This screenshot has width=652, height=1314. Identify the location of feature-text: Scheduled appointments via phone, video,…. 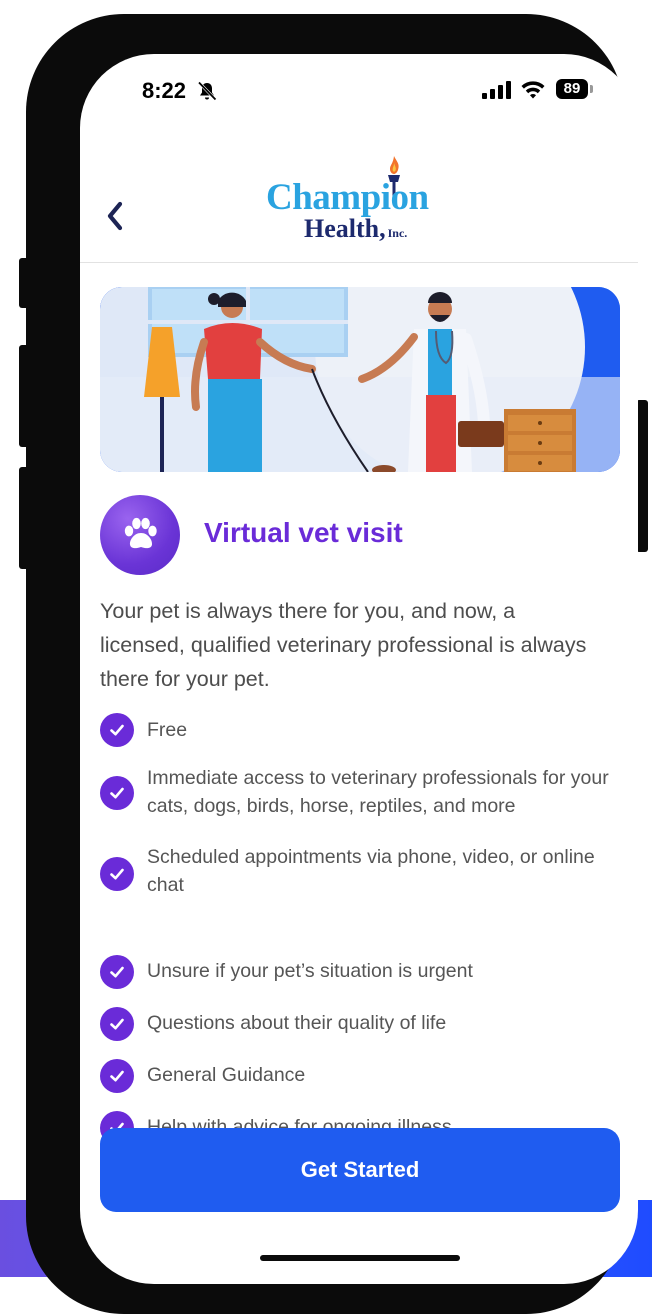
(371, 871).